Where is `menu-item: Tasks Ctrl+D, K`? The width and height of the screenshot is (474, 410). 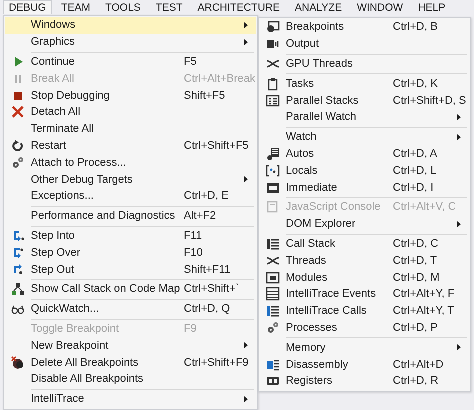
menu-item: Tasks Ctrl+D, K is located at coordinates (364, 83).